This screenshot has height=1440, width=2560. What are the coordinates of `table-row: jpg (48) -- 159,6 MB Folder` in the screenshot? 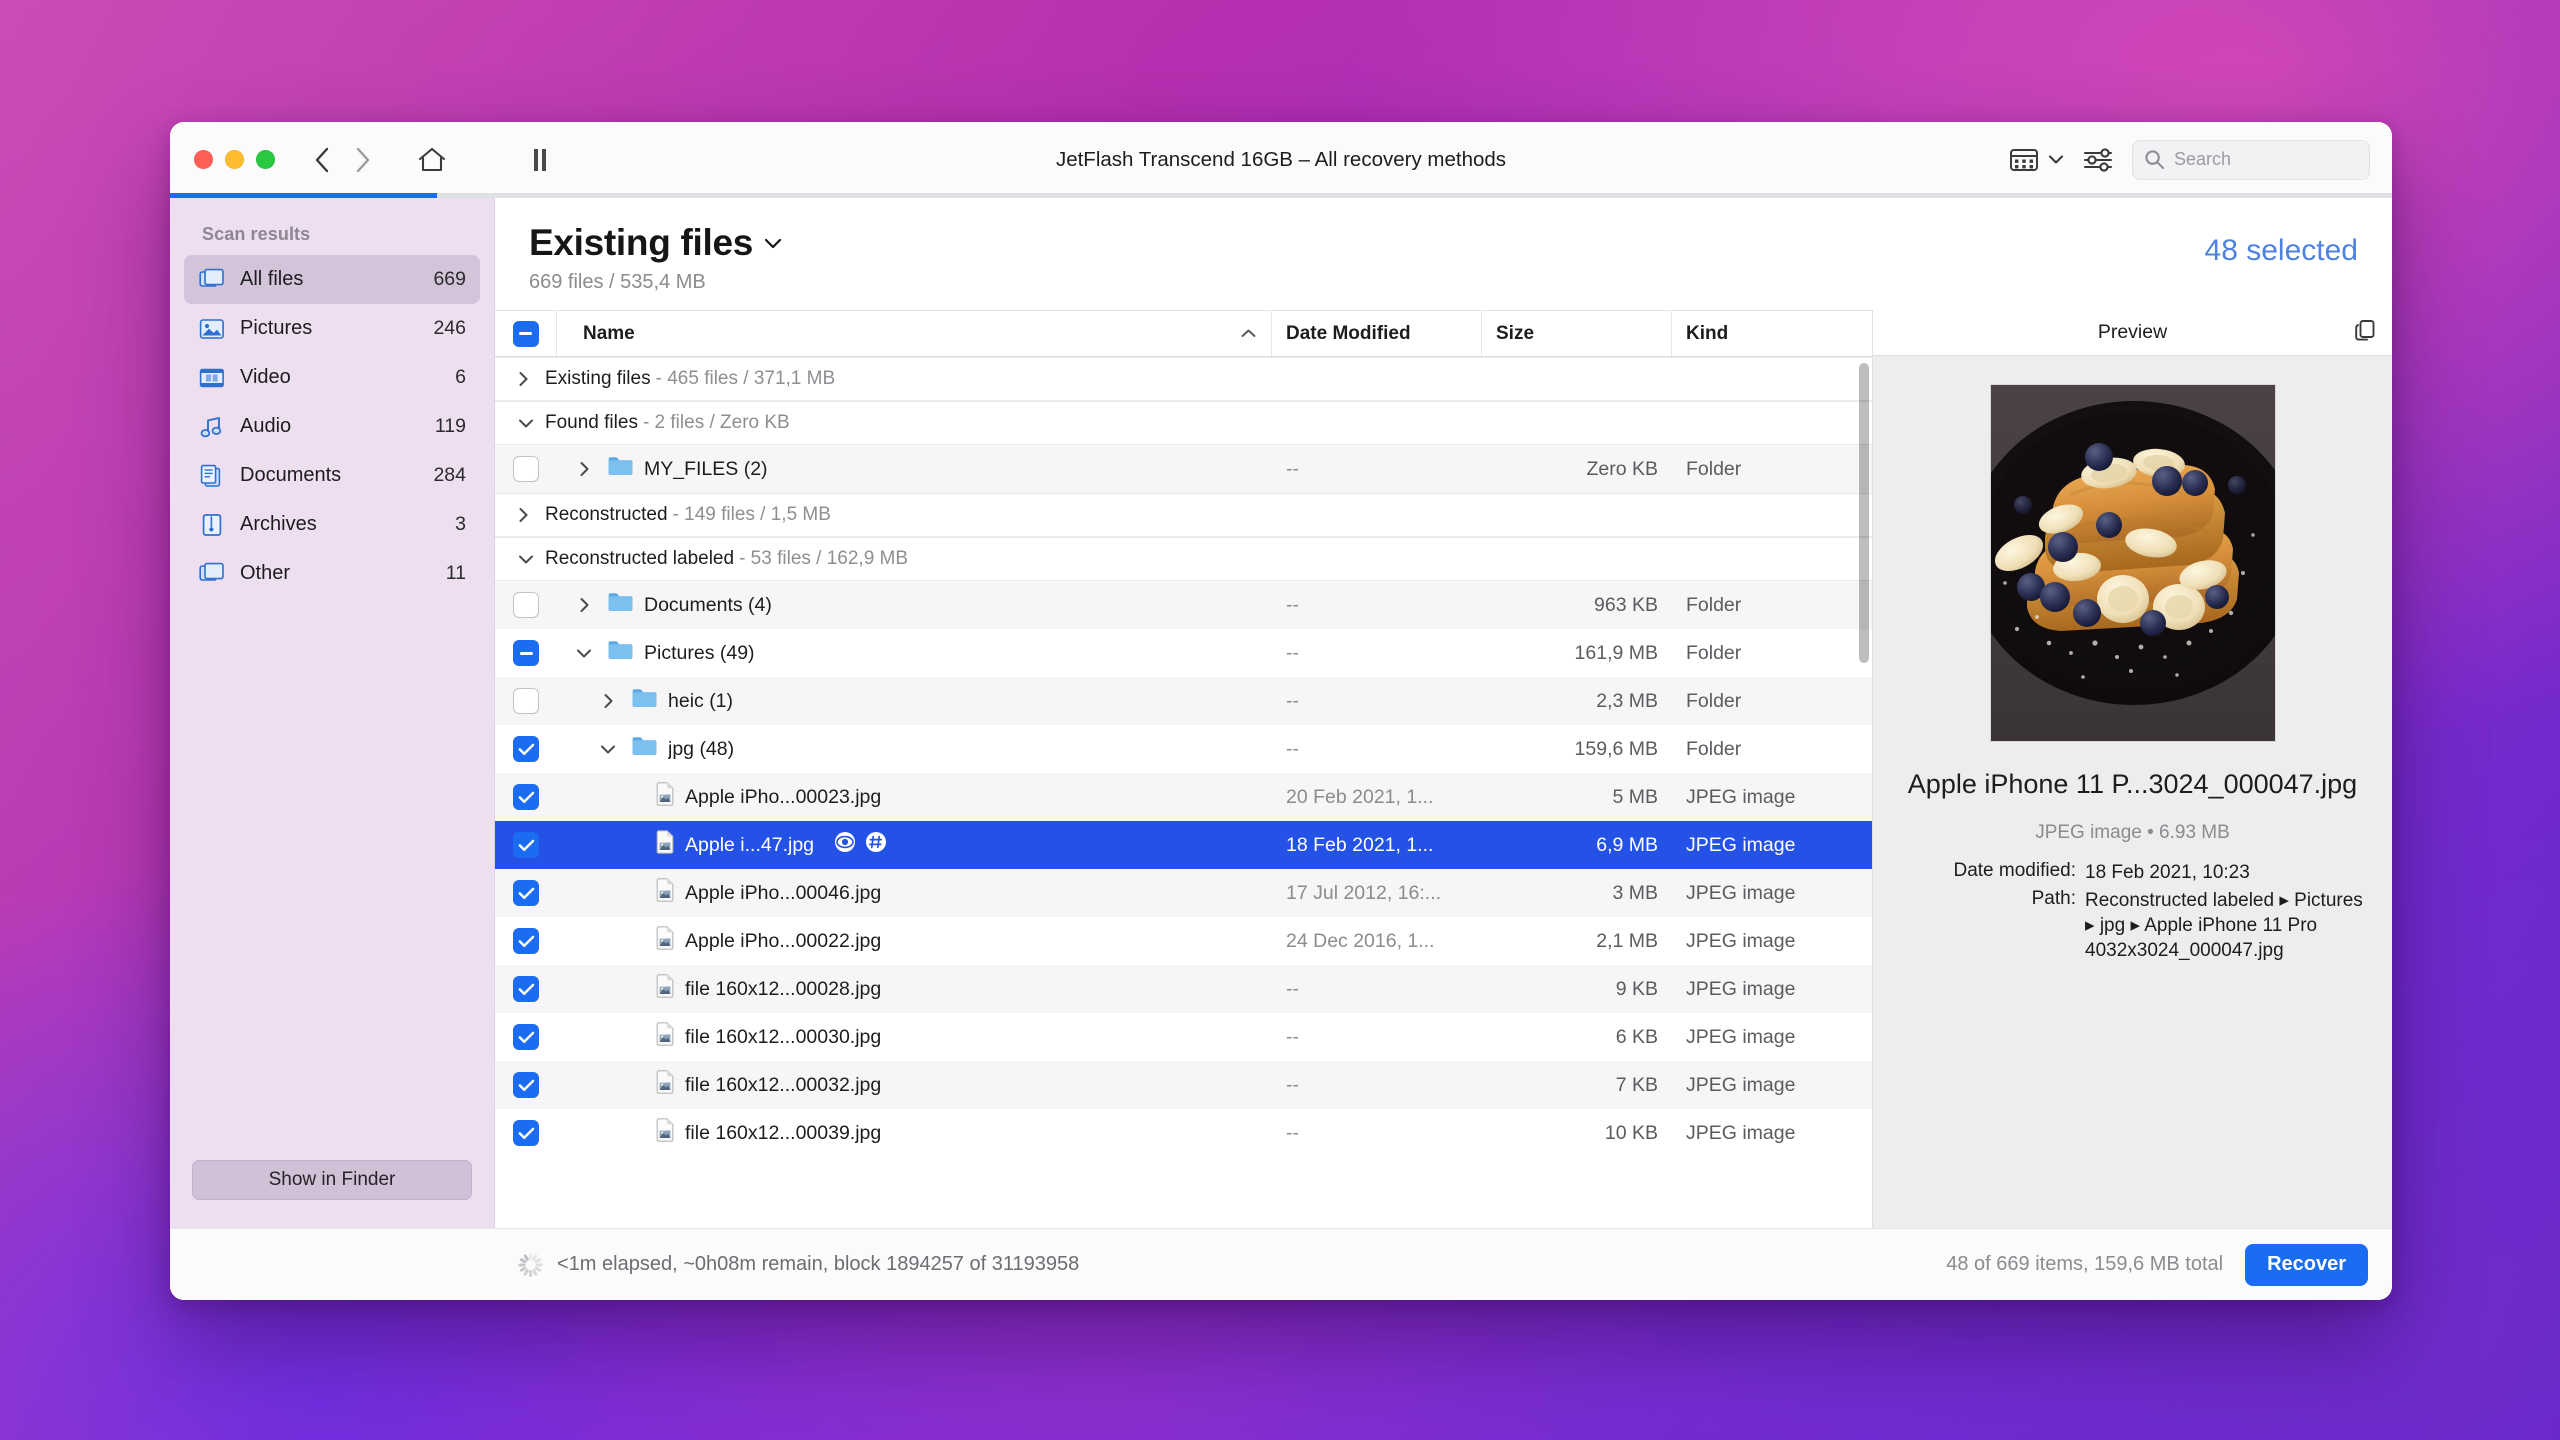 It's located at (1183, 749).